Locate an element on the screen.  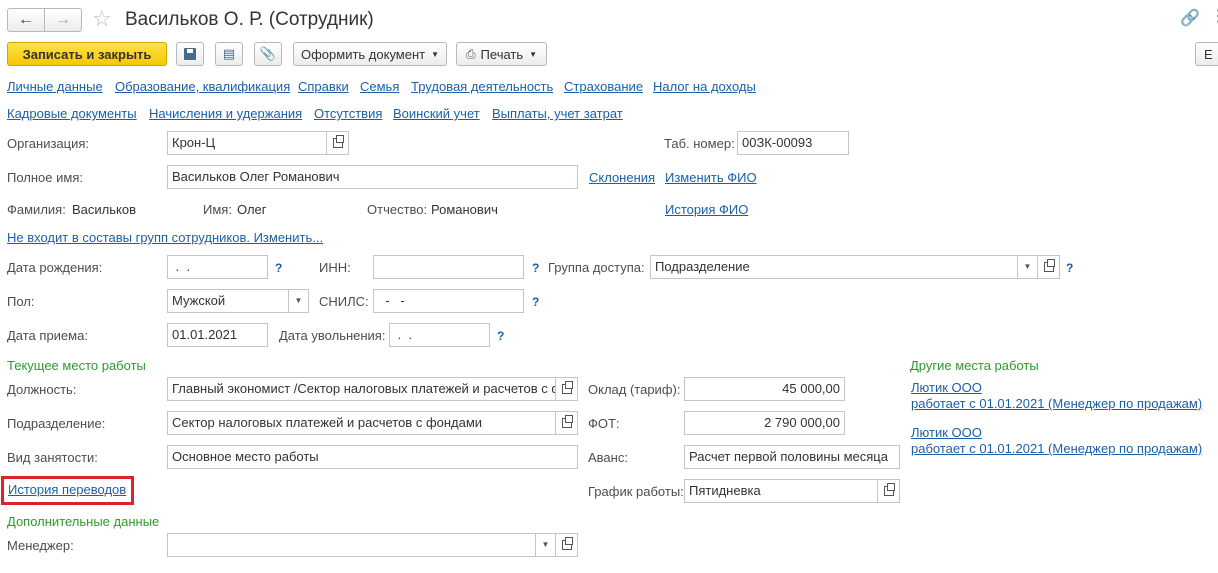
print-button: ⎙ Печать ▼ is located at coordinates (501, 54).